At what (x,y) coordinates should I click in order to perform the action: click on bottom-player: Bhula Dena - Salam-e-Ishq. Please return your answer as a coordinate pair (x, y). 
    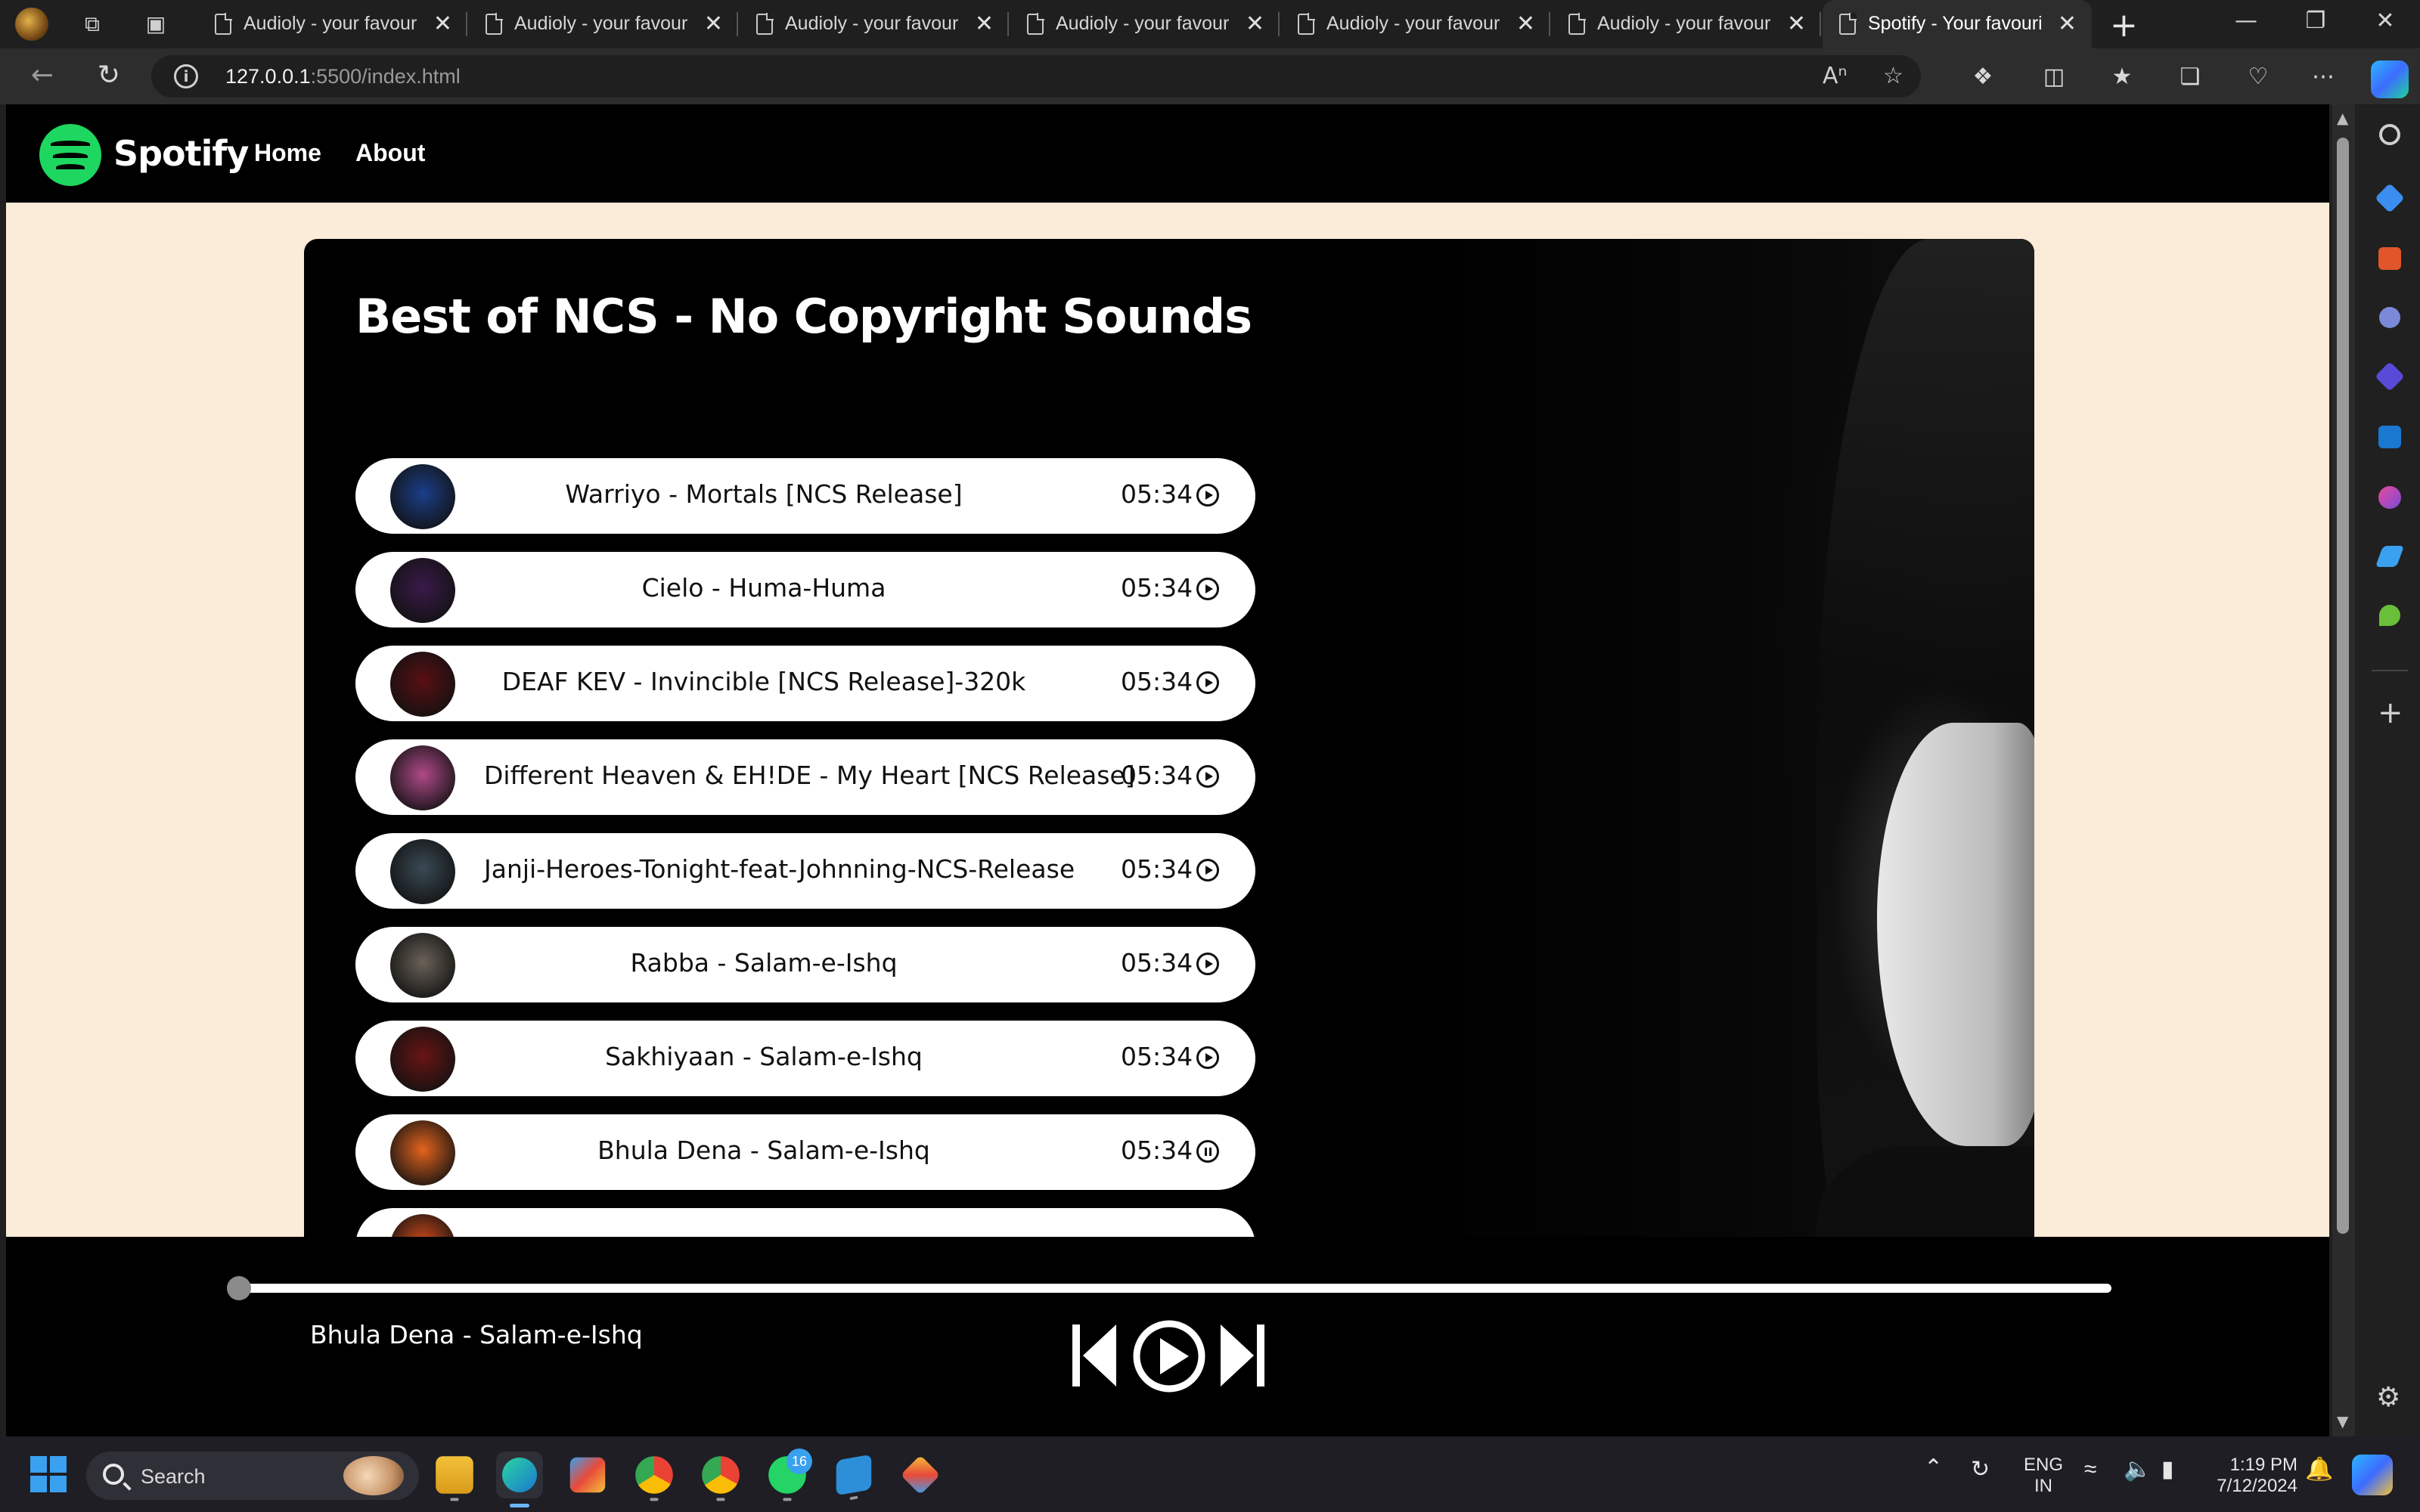
    Looking at the image, I should click on (1167, 1336).